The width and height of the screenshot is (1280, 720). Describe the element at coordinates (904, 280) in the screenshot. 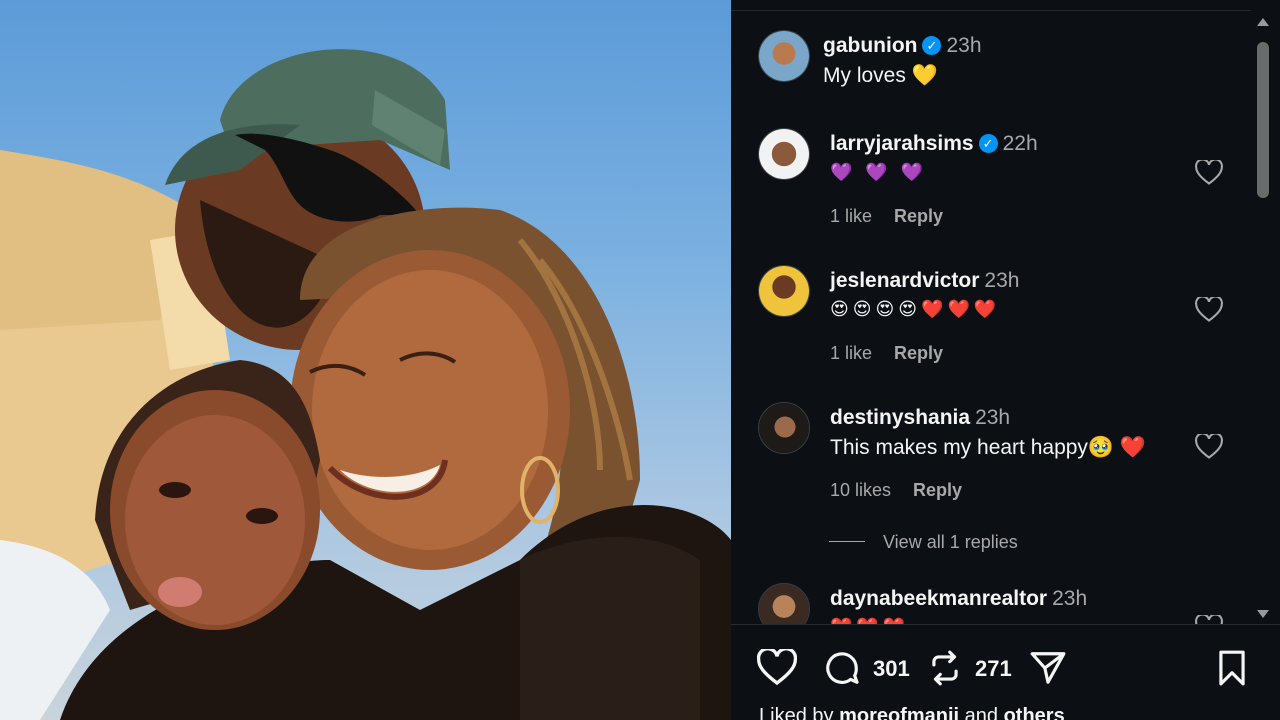

I see `comment-username-text: jeslenardvictor` at that location.